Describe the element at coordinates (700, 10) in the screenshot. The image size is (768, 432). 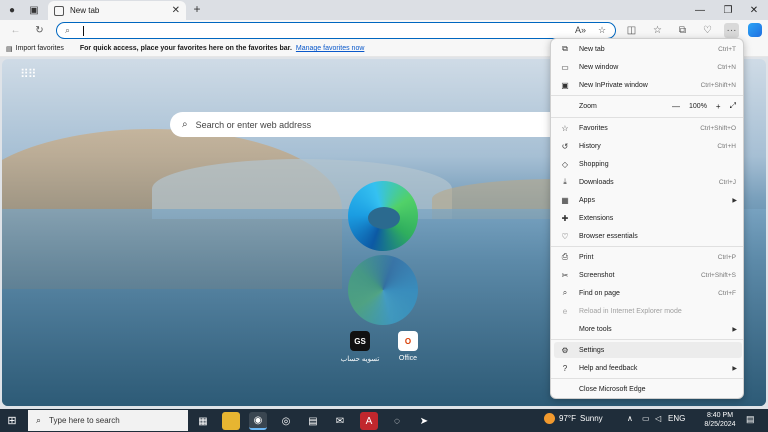
I see `minimize-button: —` at that location.